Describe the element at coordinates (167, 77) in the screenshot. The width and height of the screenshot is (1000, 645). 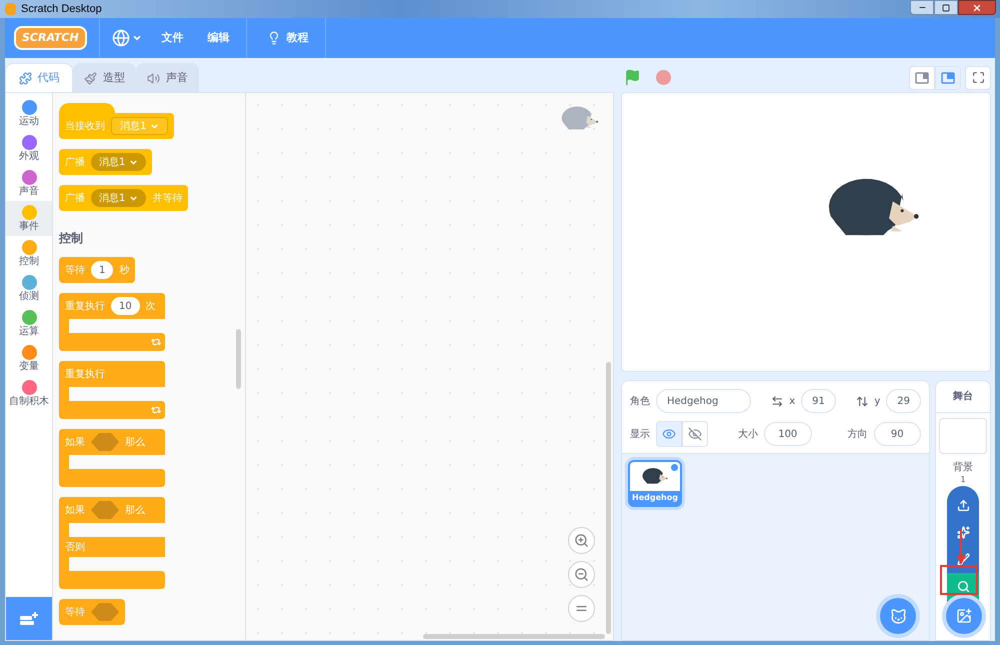
I see `editor-tab: 声音` at that location.